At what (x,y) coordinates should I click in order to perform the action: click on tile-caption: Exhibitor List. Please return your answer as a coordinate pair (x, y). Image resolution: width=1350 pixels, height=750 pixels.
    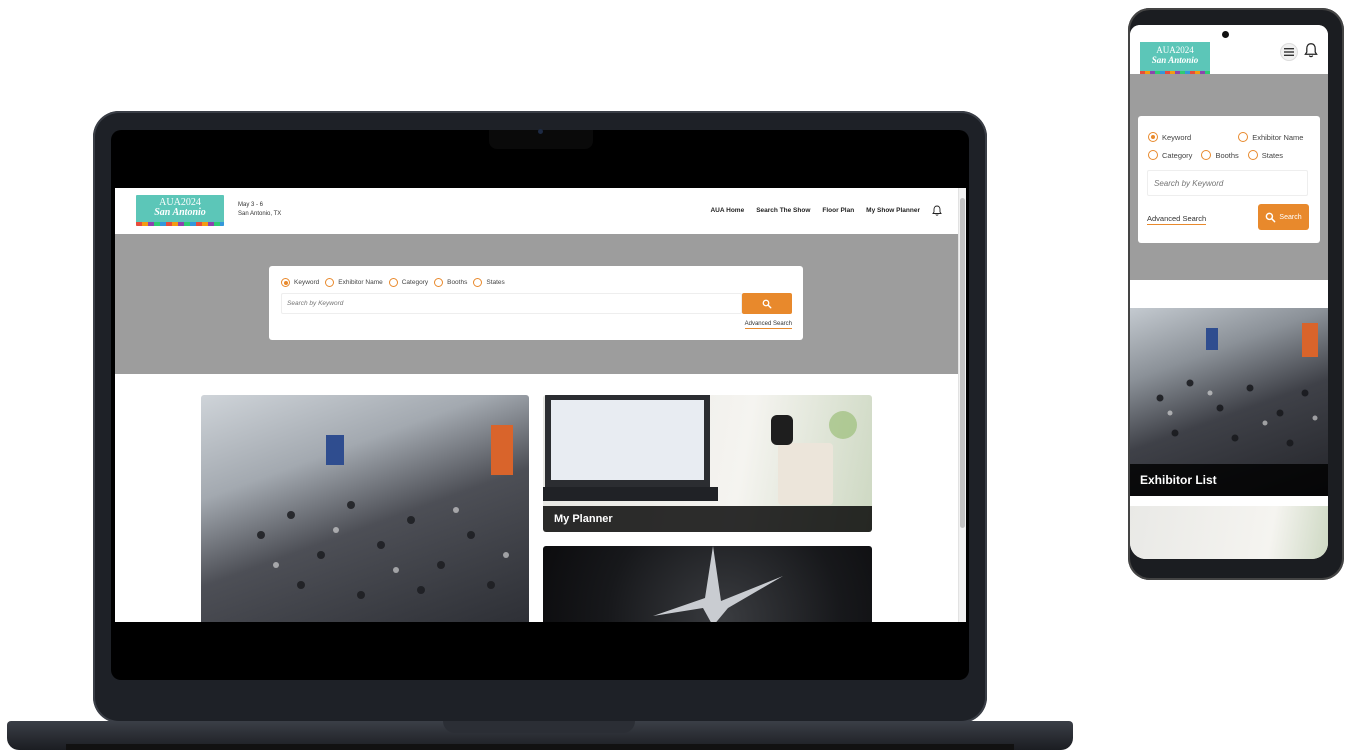
    Looking at the image, I should click on (1229, 480).